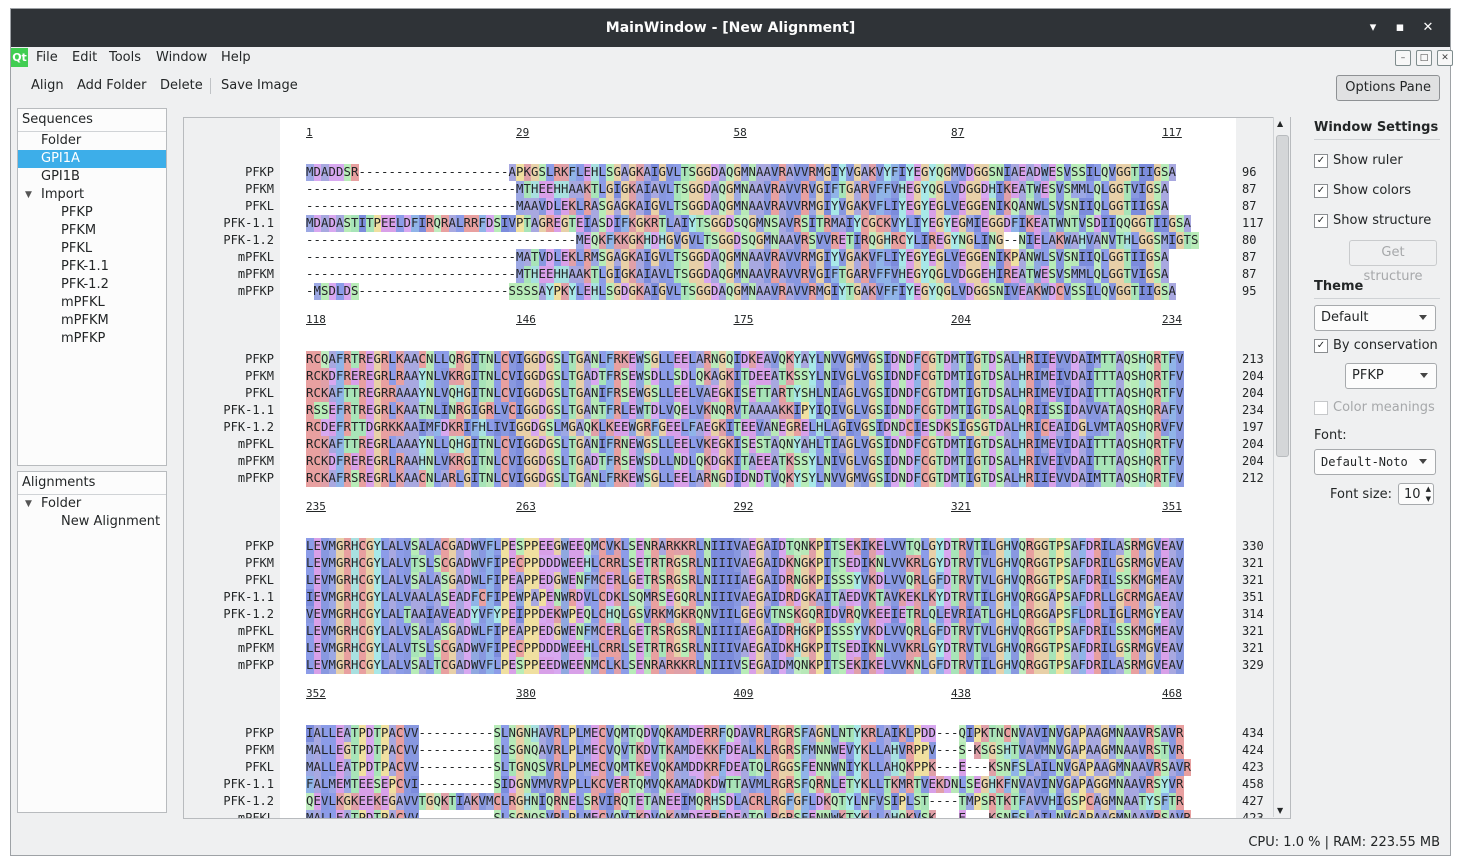 The image size is (1461, 865). What do you see at coordinates (1280, 123) in the screenshot?
I see `scroll-up-icon: ▲` at bounding box center [1280, 123].